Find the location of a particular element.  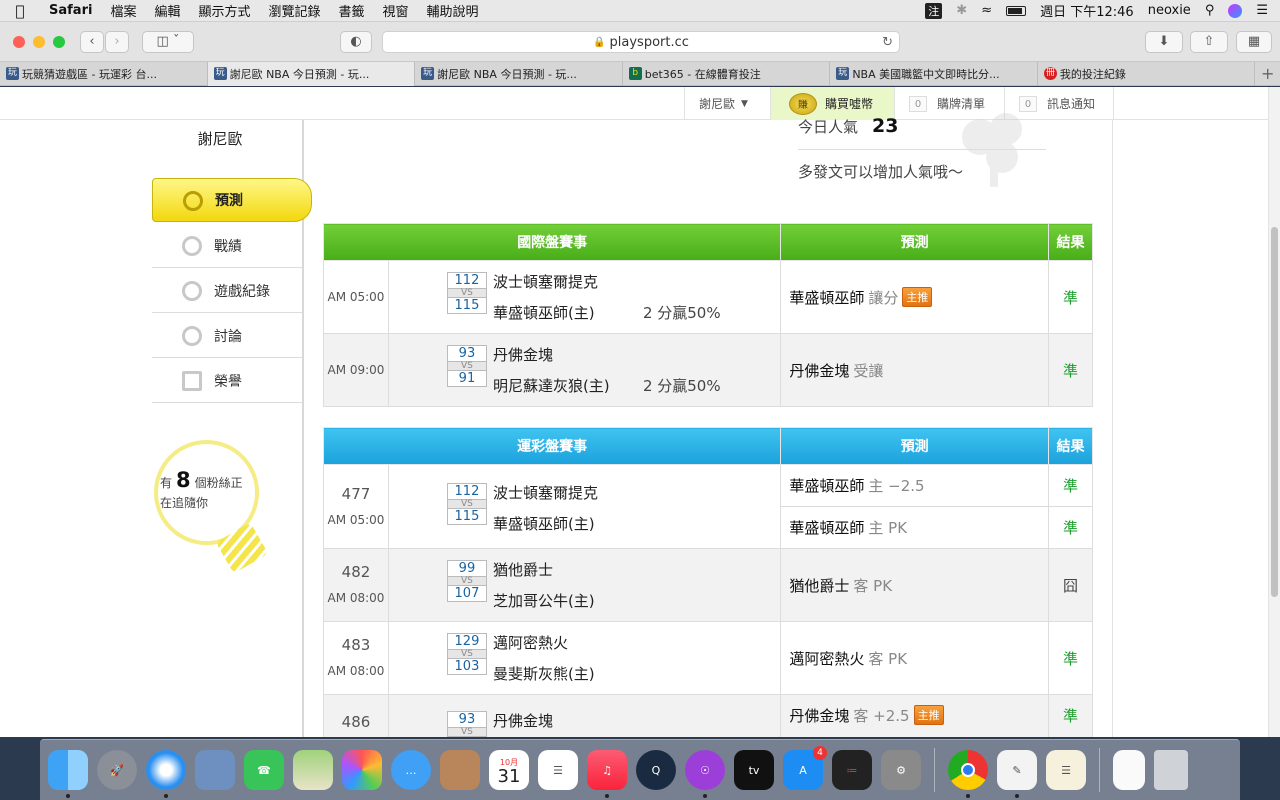

playsport-icon: 玩 is located at coordinates (428, 73).